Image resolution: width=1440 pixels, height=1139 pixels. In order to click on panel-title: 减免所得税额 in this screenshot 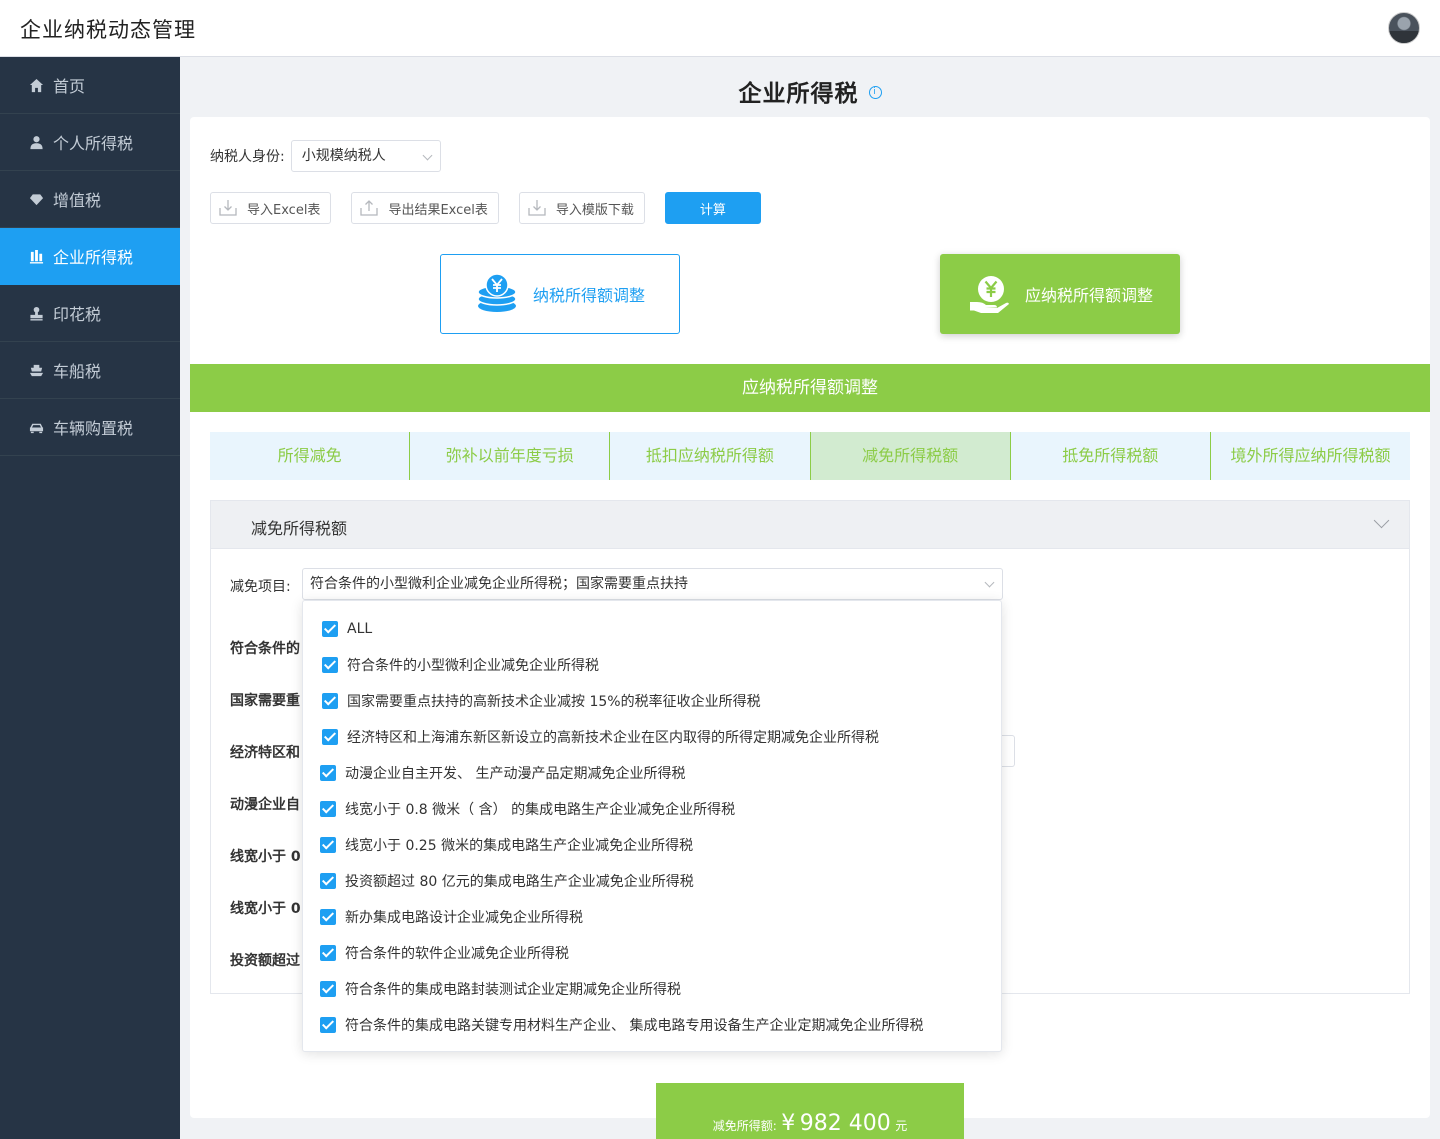, I will do `click(299, 528)`.